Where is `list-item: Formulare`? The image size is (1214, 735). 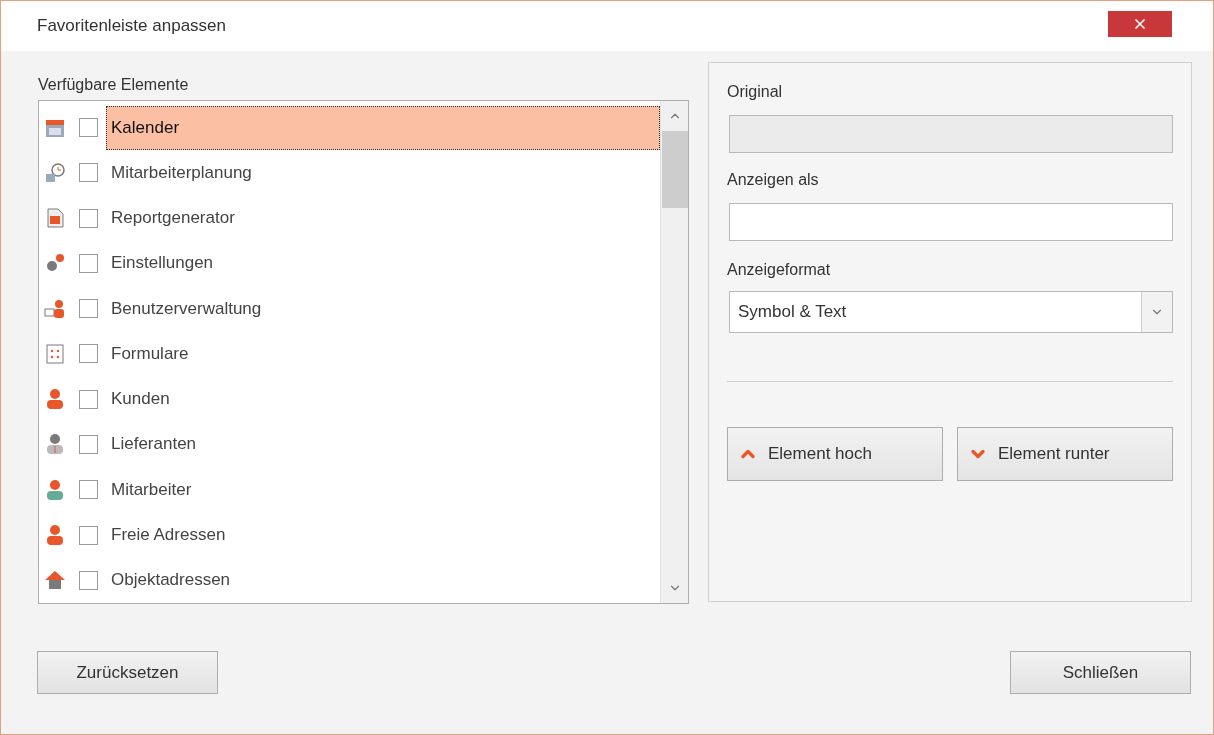 list-item: Formulare is located at coordinates (383, 353).